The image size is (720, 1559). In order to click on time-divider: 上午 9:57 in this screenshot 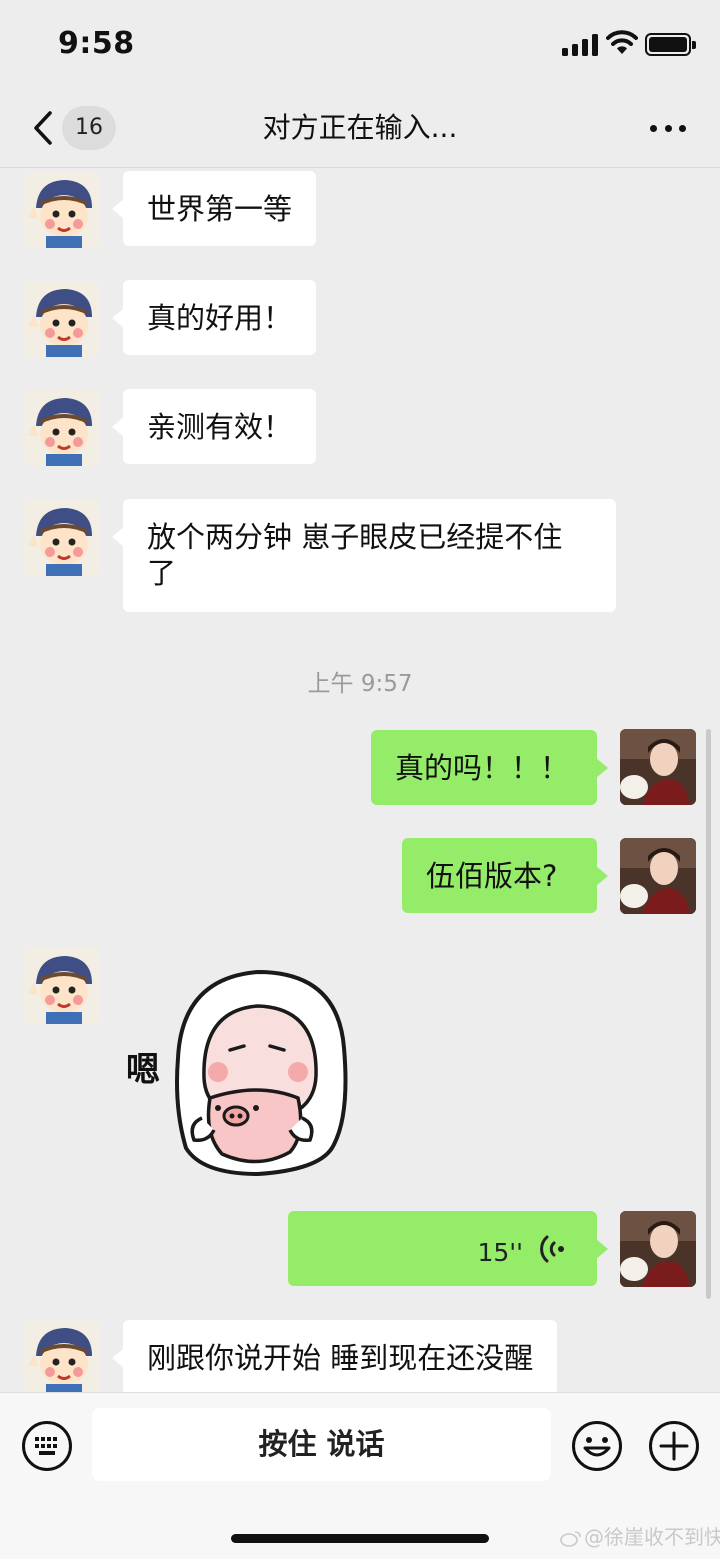, I will do `click(360, 684)`.